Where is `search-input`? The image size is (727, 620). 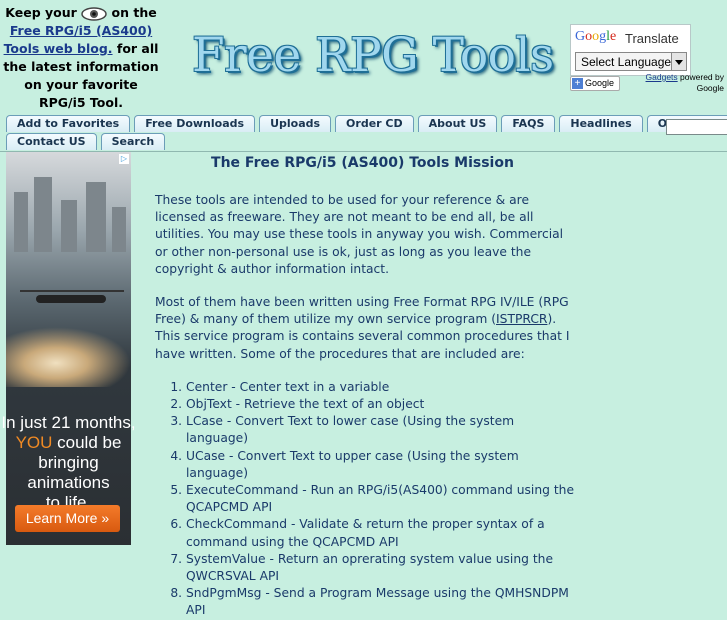 search-input is located at coordinates (696, 127).